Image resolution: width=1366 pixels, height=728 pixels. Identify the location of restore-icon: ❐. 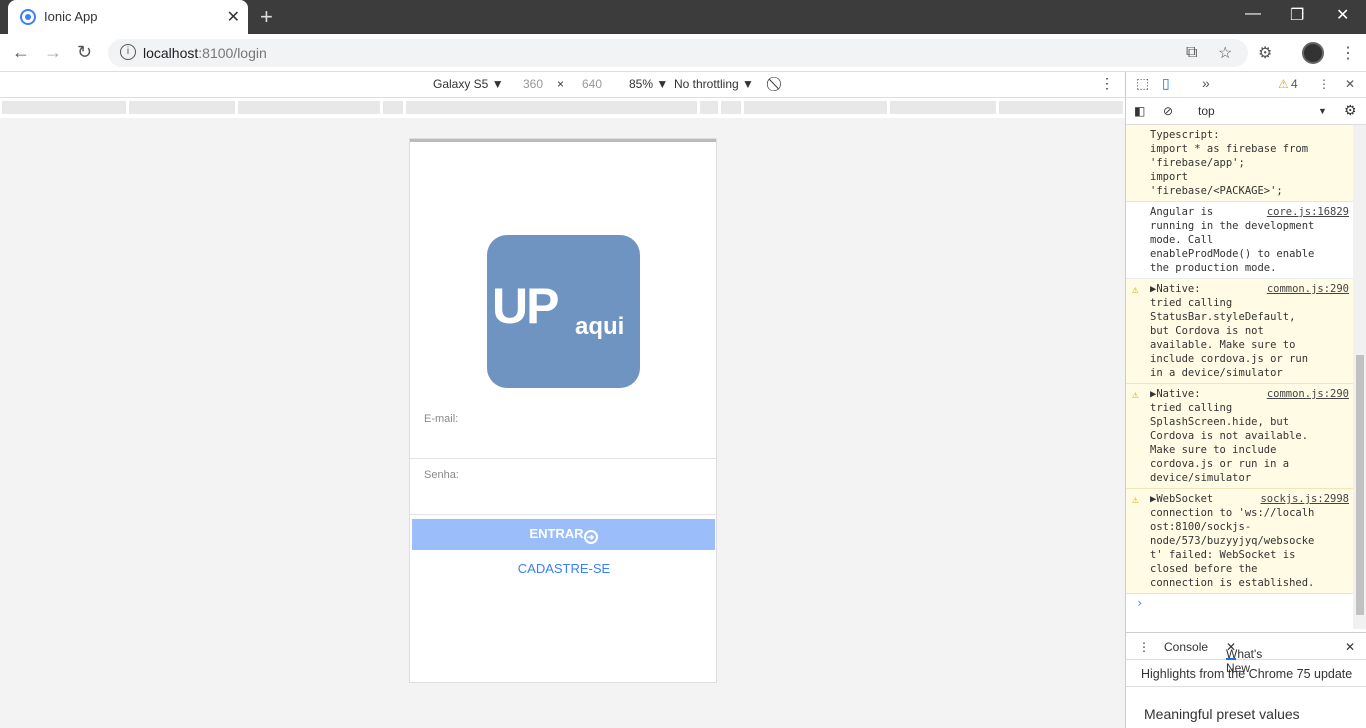
(1297, 15).